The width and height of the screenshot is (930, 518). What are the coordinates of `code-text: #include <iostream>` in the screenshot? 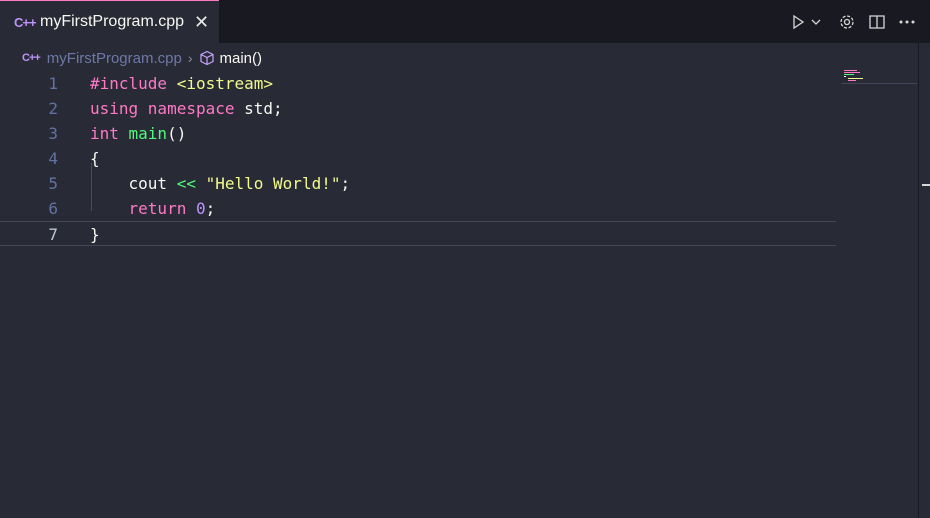 It's located at (181, 83).